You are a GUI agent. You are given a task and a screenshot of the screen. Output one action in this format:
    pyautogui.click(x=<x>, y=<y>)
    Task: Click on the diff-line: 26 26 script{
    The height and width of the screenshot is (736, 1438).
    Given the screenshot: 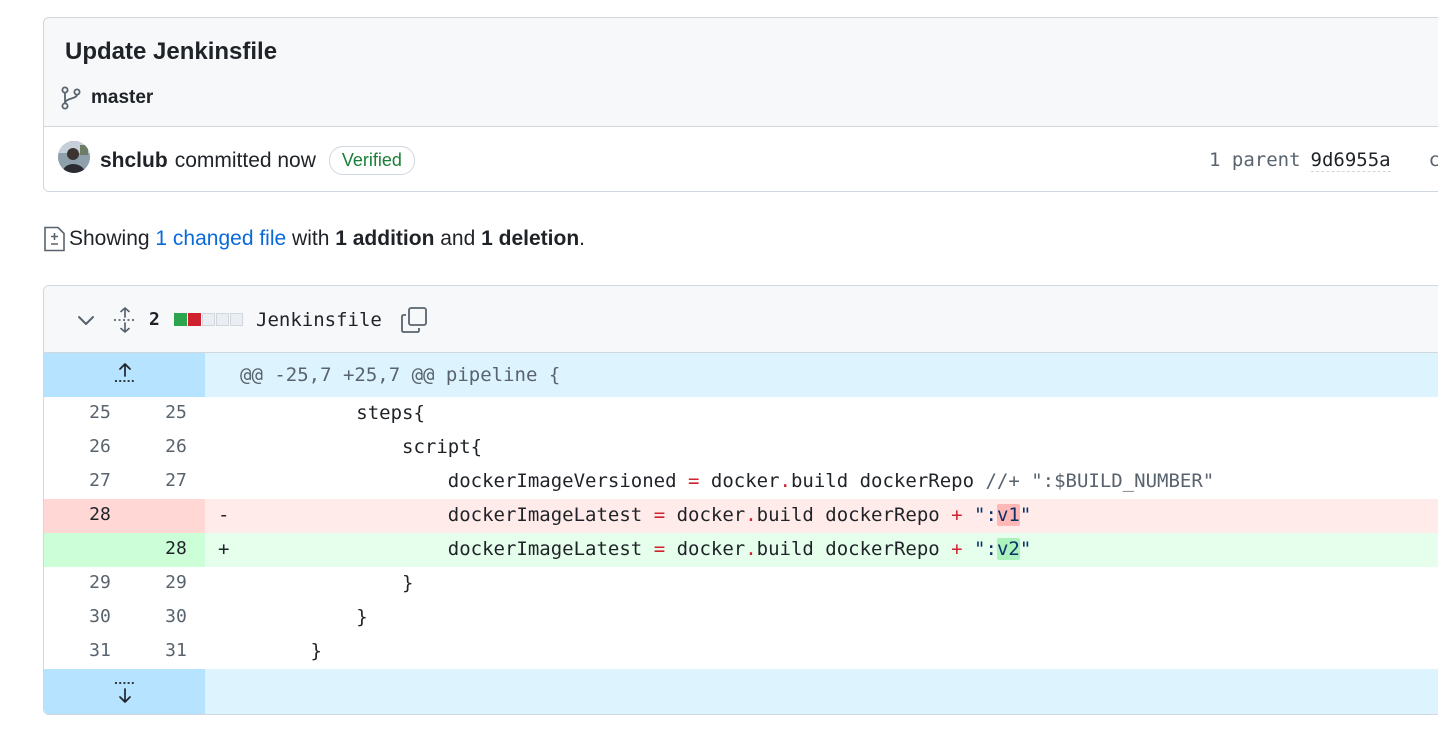 What is the action you would take?
    pyautogui.click(x=741, y=448)
    